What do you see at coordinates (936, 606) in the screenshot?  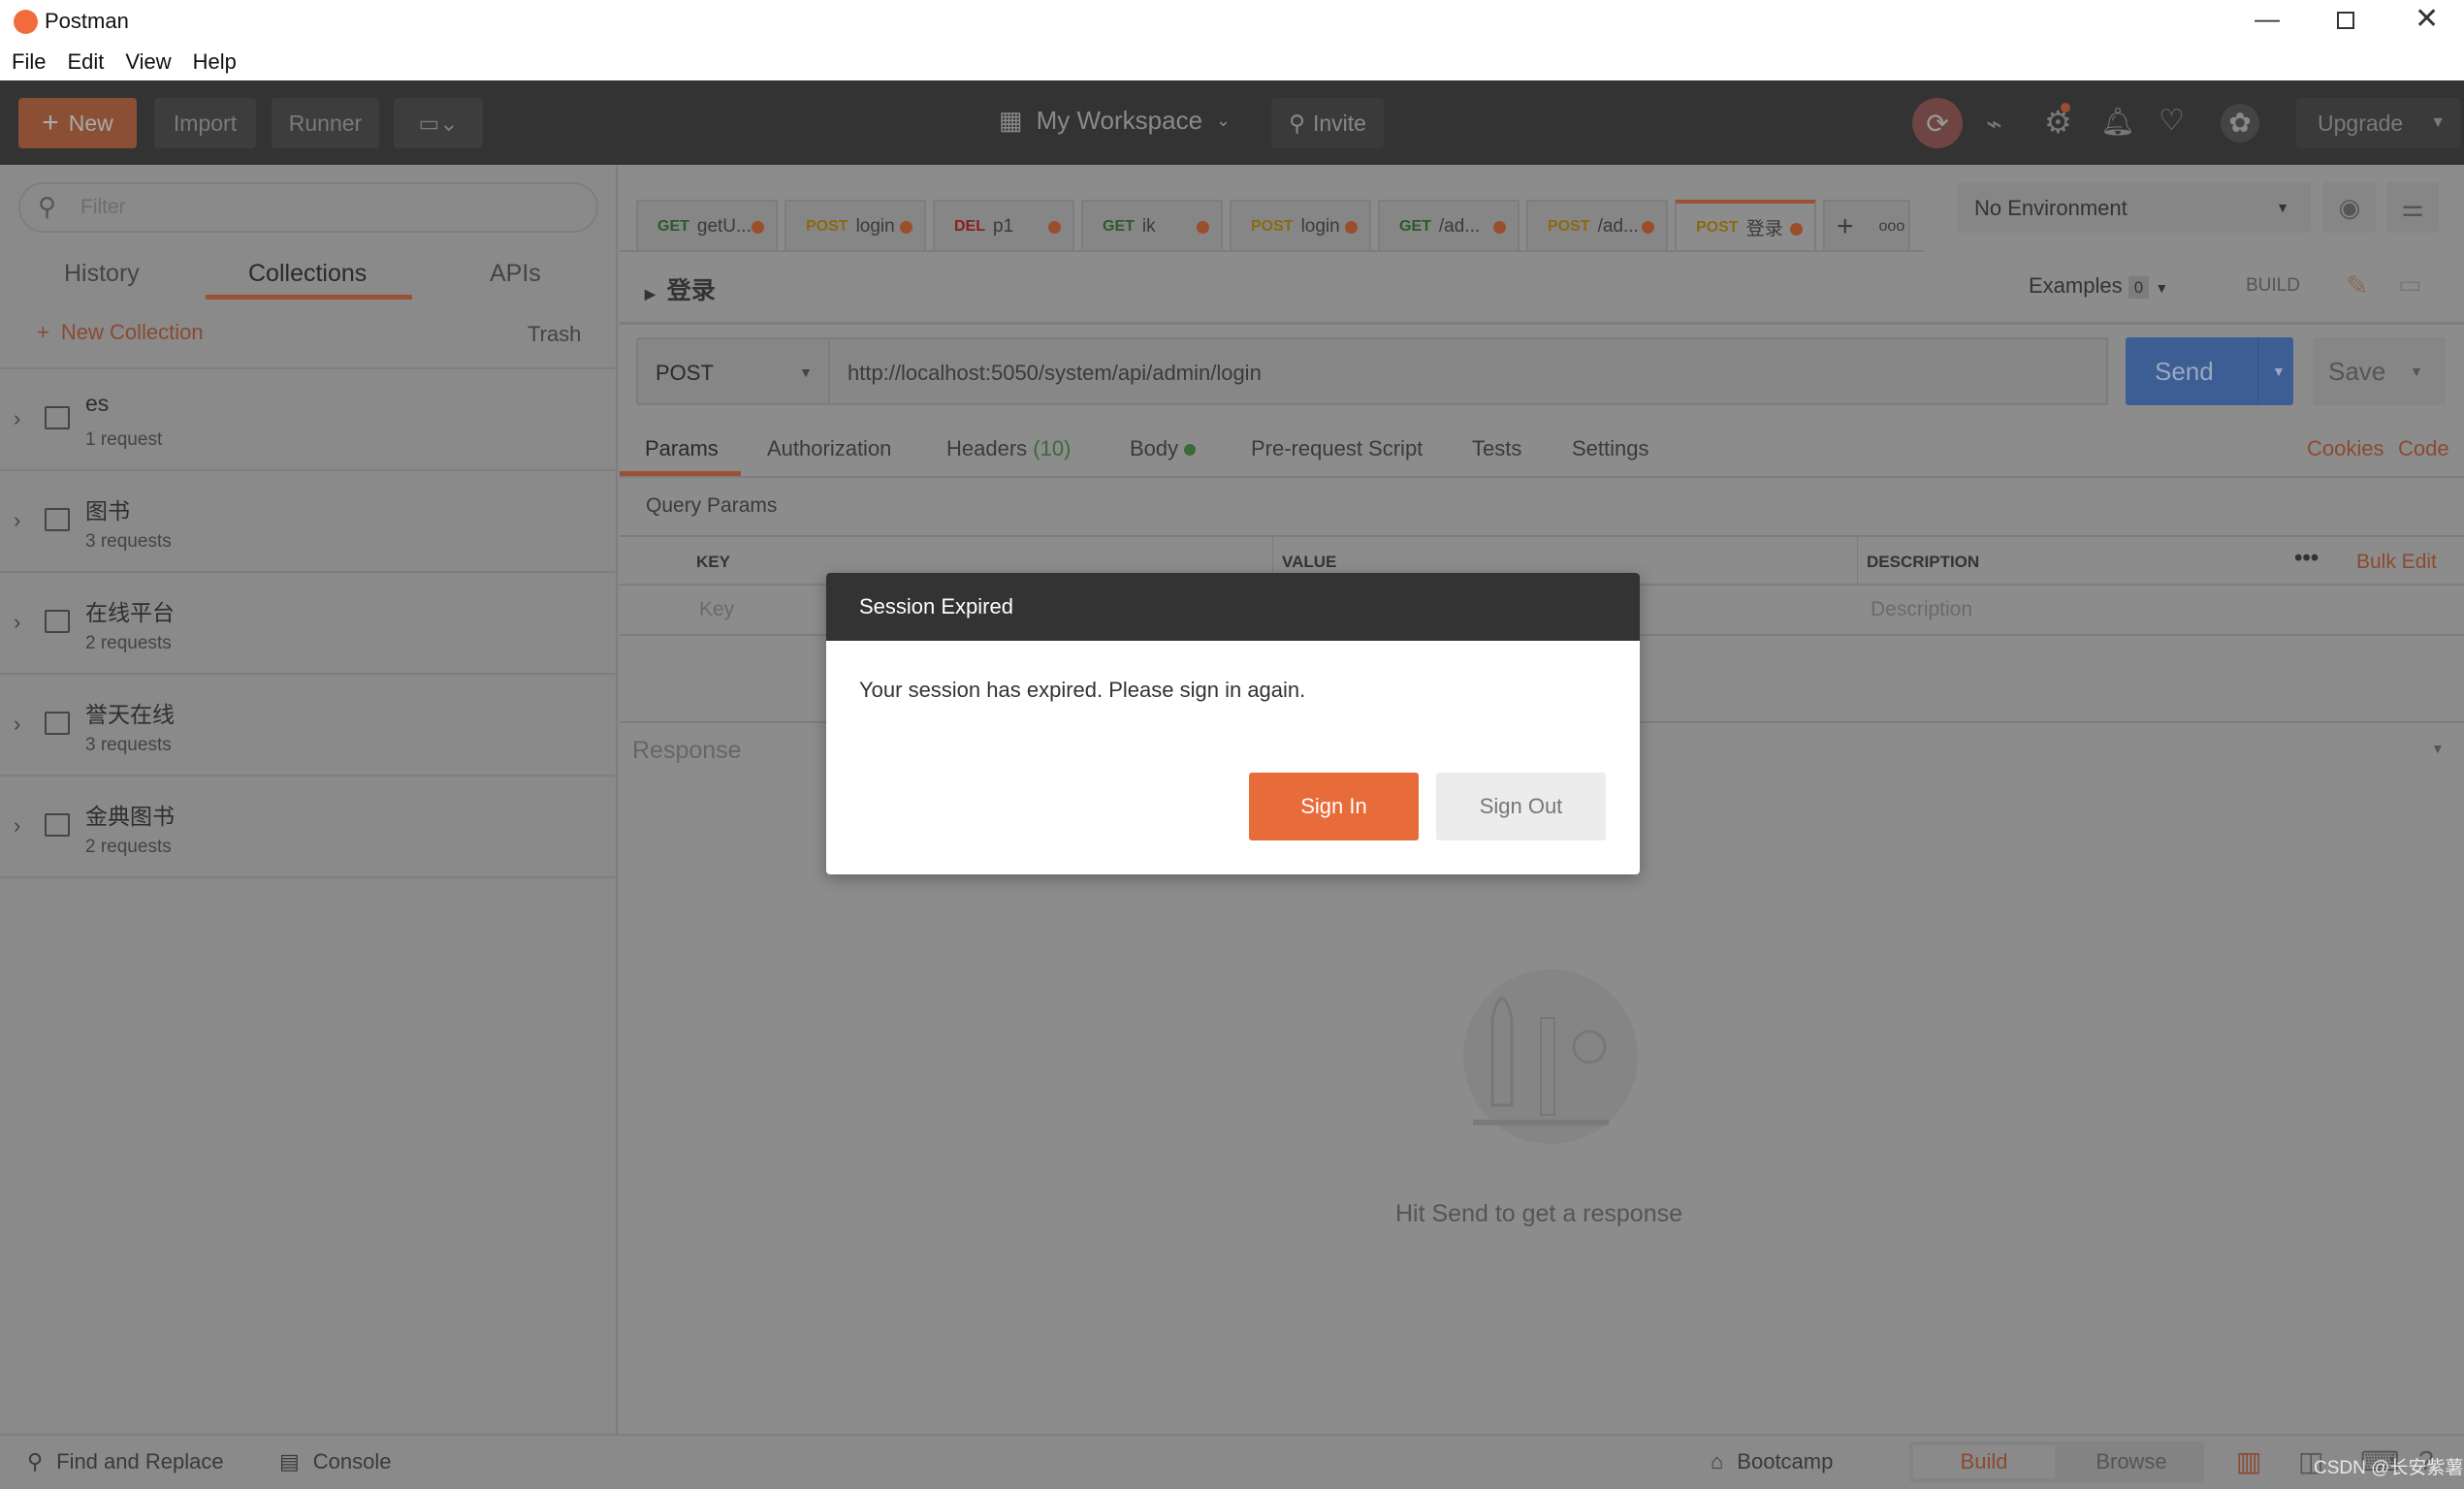 I see `dialog-title: Session Expired` at bounding box center [936, 606].